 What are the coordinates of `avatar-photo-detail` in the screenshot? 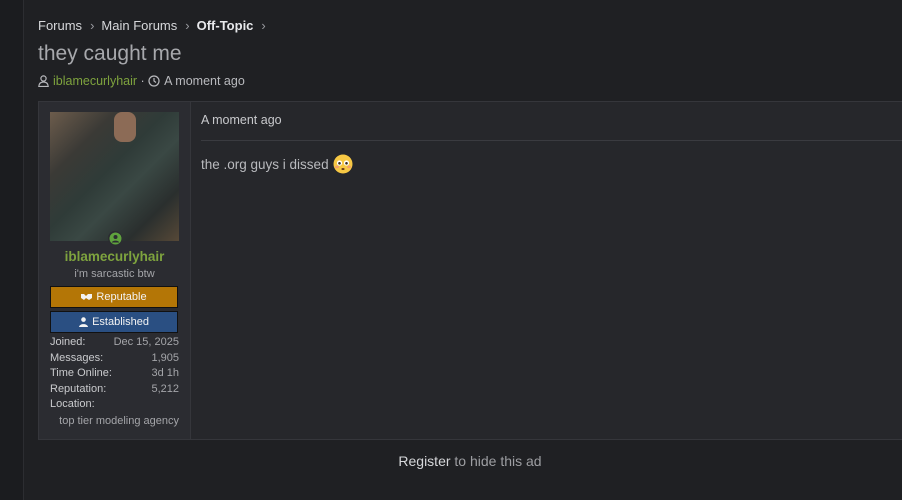 It's located at (125, 127).